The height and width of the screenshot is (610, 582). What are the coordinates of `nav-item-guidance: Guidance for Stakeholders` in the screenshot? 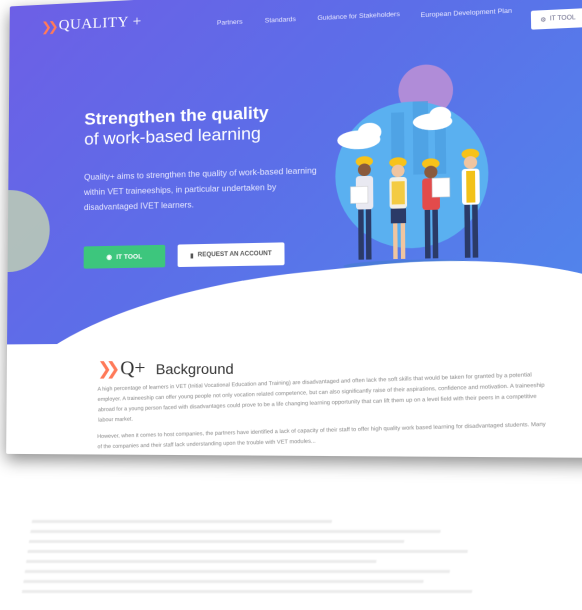 It's located at (358, 16).